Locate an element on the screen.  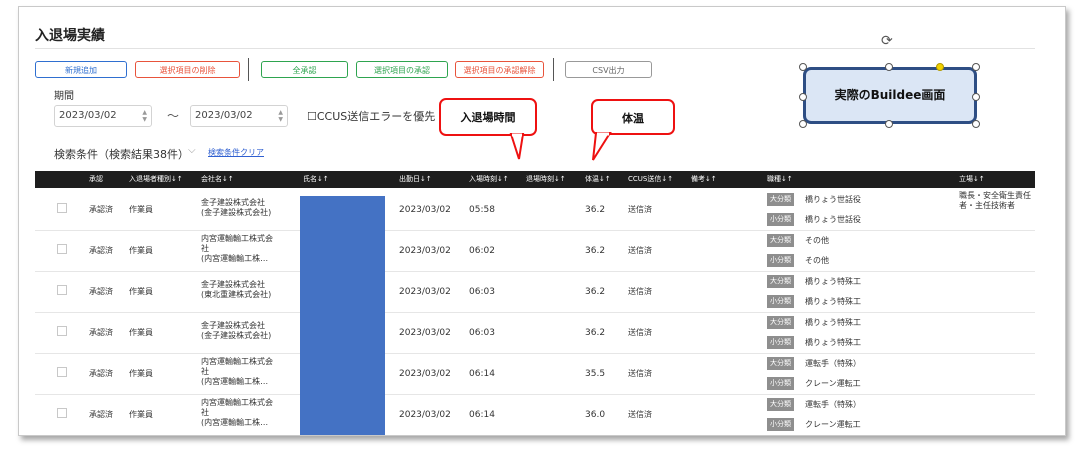
col-entry-time: 入場時刻↓↑ is located at coordinates (489, 179).